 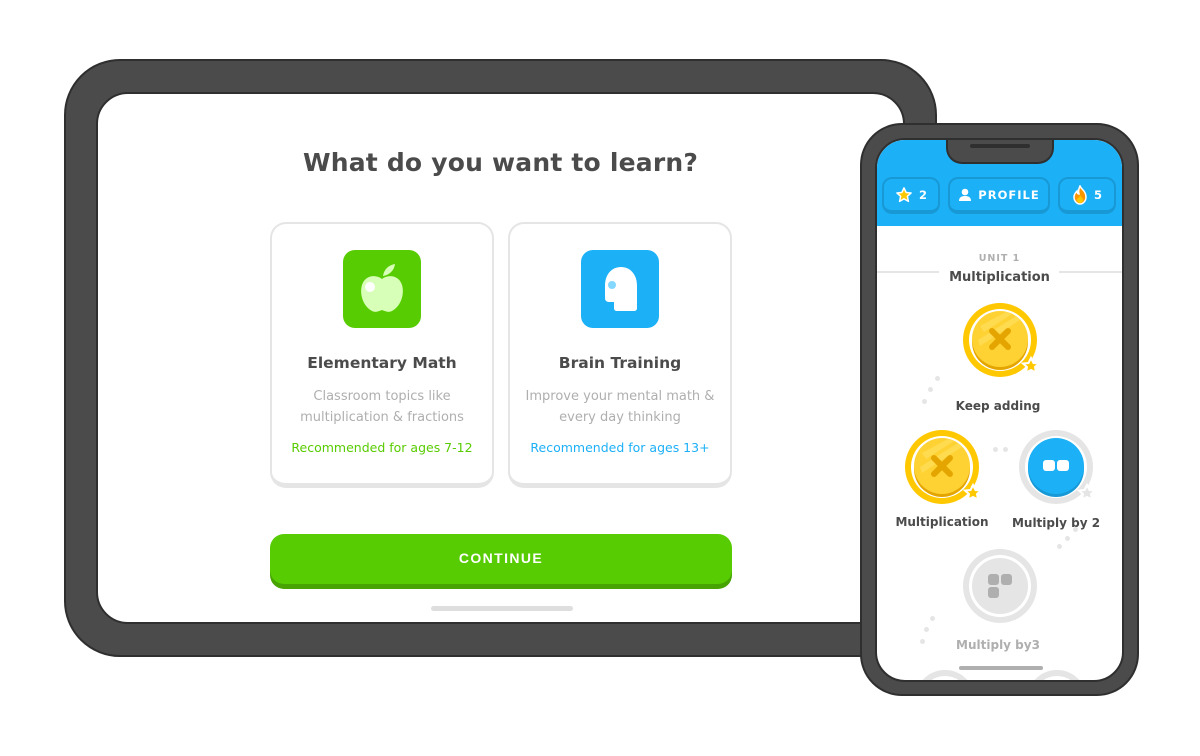 What do you see at coordinates (1000, 146) in the screenshot?
I see `speaker-grille` at bounding box center [1000, 146].